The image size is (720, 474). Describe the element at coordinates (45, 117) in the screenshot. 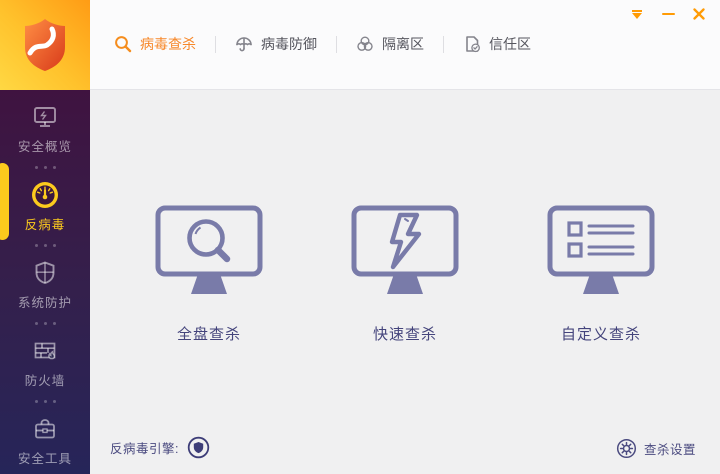

I see `monitor-overview-icon` at that location.